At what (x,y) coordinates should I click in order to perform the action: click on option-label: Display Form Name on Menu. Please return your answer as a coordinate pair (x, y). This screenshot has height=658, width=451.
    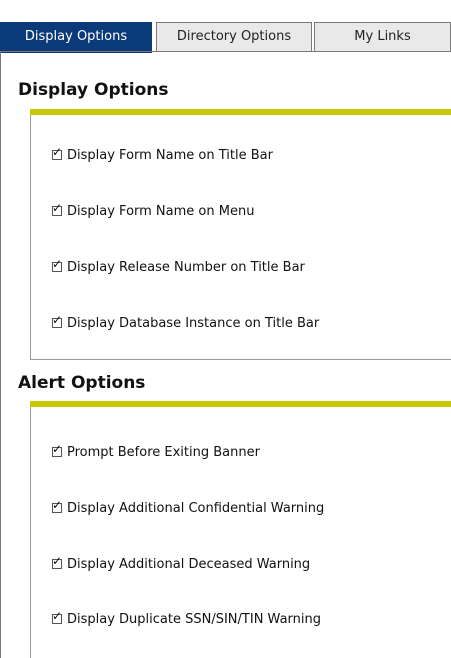
    Looking at the image, I should click on (161, 211).